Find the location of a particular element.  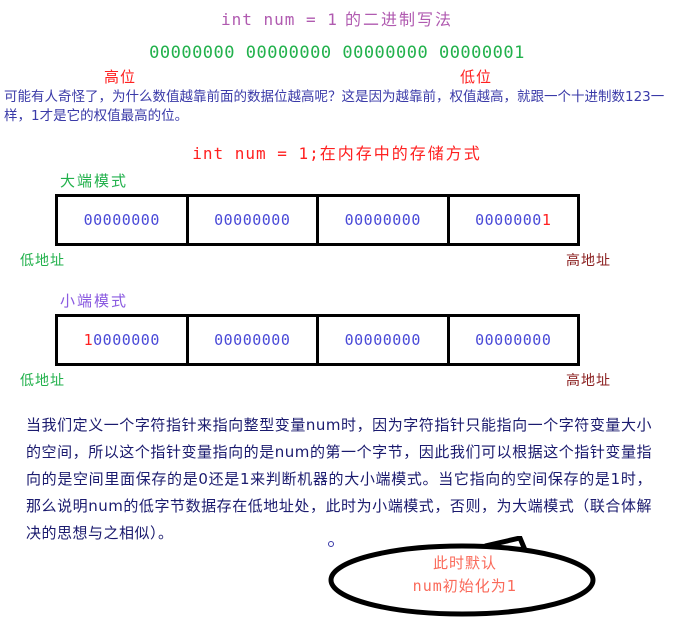

big-endian-byte-table: 00000000 00000000 00000000 0000000 1 is located at coordinates (317, 220).